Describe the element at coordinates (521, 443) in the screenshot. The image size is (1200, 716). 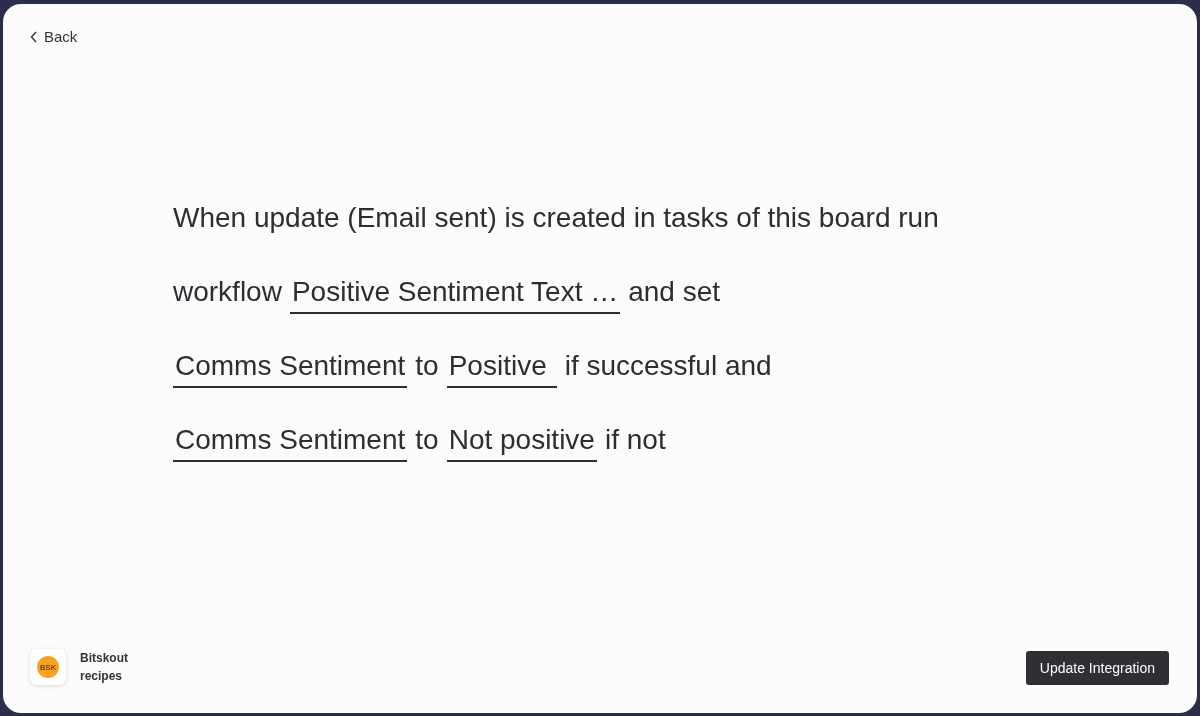
I see `select-field: Not positive` at that location.